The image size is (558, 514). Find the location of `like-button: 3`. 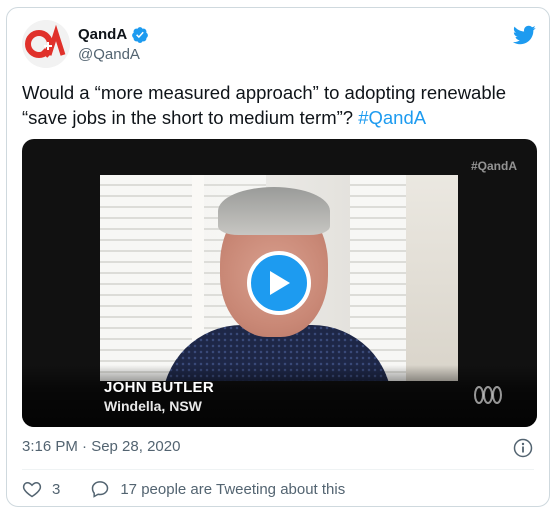

like-button: 3 is located at coordinates (41, 489).